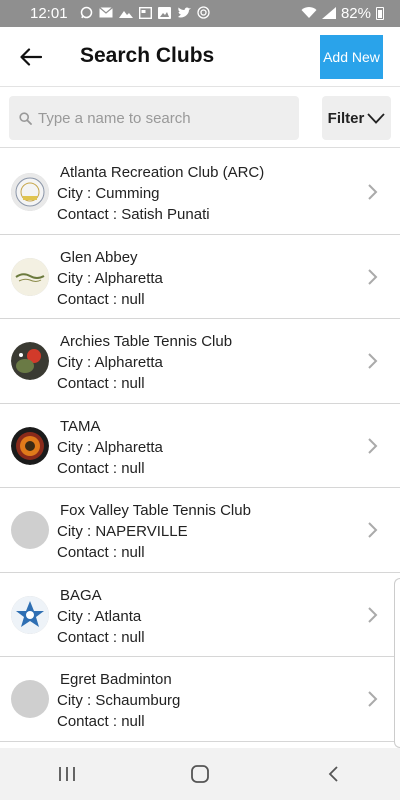 The image size is (400, 800). I want to click on instagram-icon, so click(203, 13).